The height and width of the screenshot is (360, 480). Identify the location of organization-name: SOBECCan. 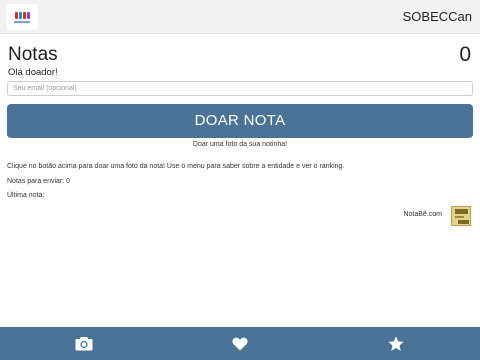
(437, 16).